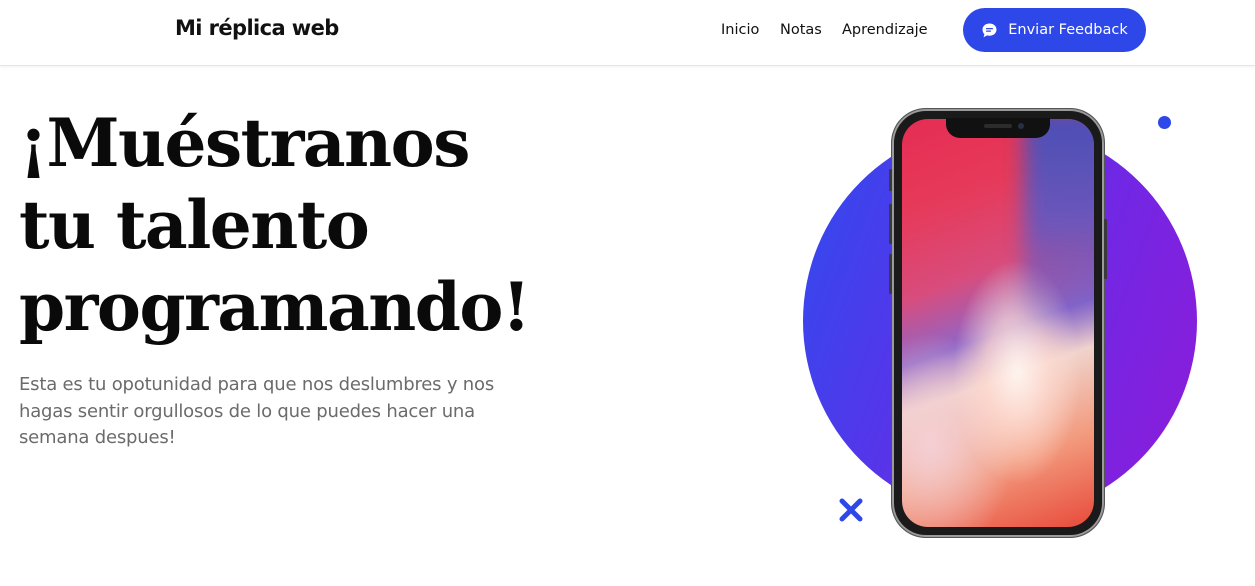  What do you see at coordinates (1164, 122) in the screenshot?
I see `dot-icon` at bounding box center [1164, 122].